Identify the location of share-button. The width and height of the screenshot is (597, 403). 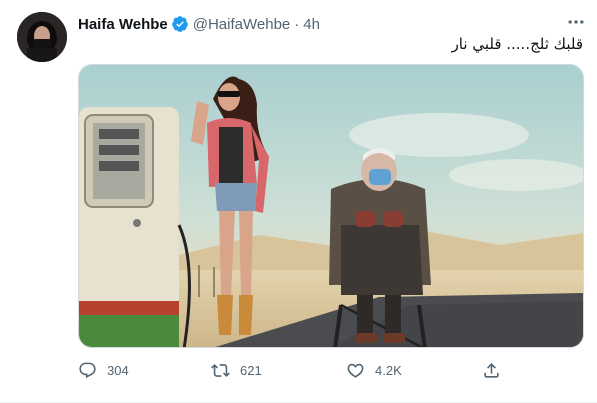
(491, 370).